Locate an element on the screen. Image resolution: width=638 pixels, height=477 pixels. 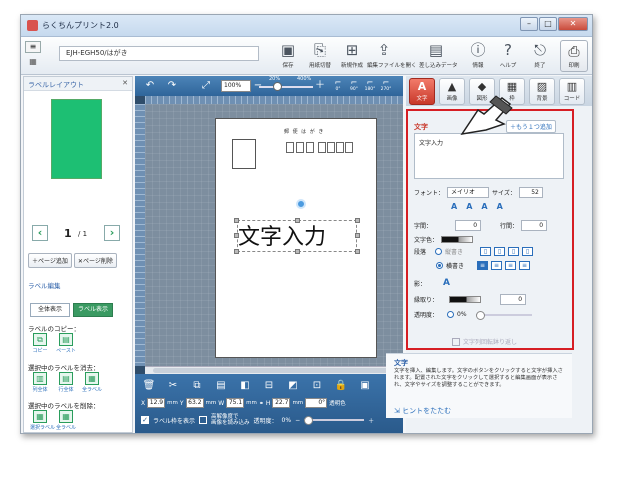
link-icon: ⚭ is located at coordinates (261, 403).